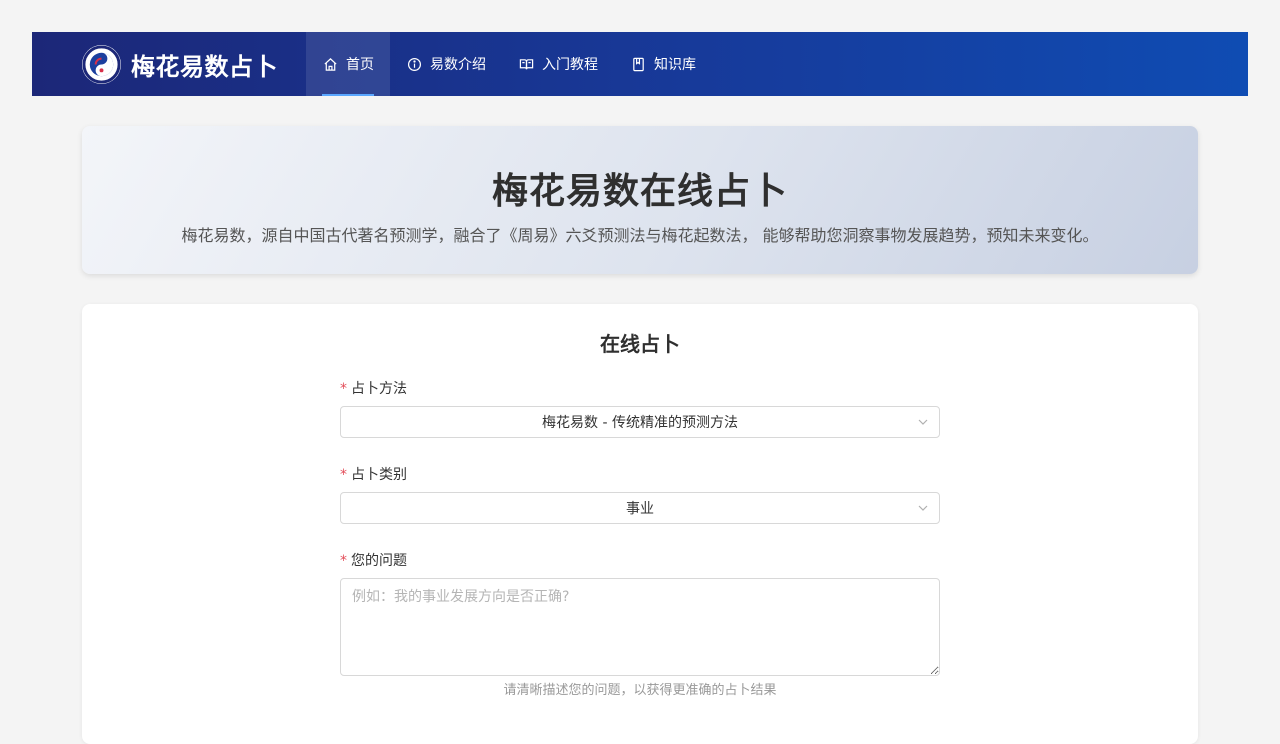 This screenshot has width=1280, height=744. I want to click on method-label-text: 占卜方法, so click(379, 389).